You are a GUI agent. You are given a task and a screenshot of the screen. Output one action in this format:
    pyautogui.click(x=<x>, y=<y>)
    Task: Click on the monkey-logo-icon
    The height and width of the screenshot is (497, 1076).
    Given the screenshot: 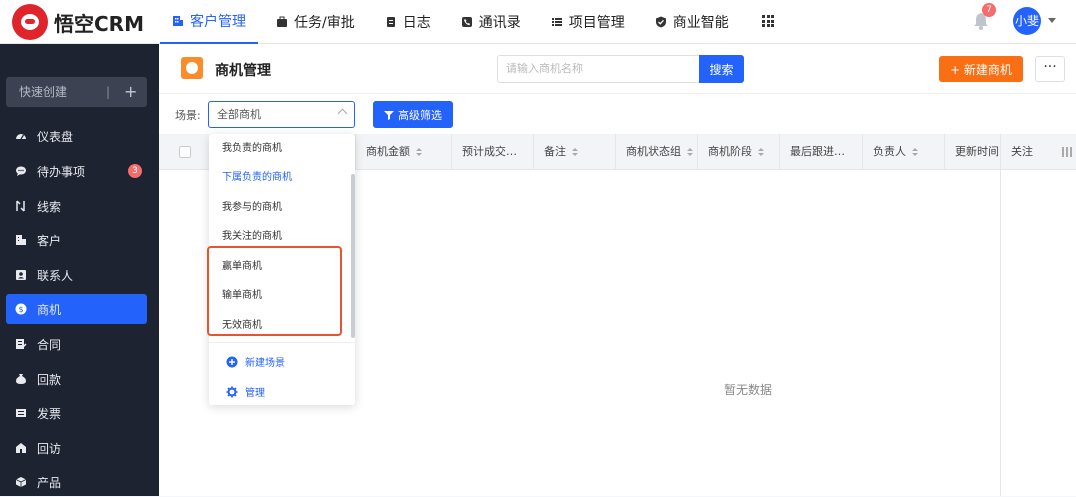 What is the action you would take?
    pyautogui.click(x=30, y=22)
    